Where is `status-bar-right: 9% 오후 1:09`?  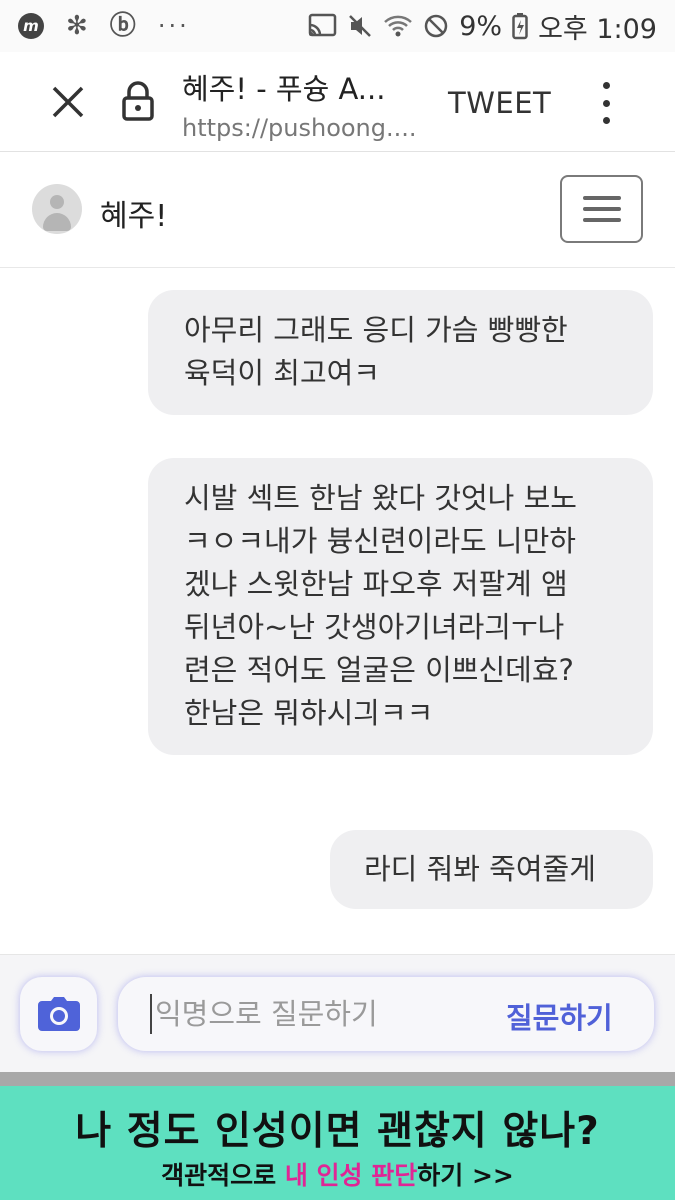
status-bar-right: 9% 오후 1:09 is located at coordinates (482, 26).